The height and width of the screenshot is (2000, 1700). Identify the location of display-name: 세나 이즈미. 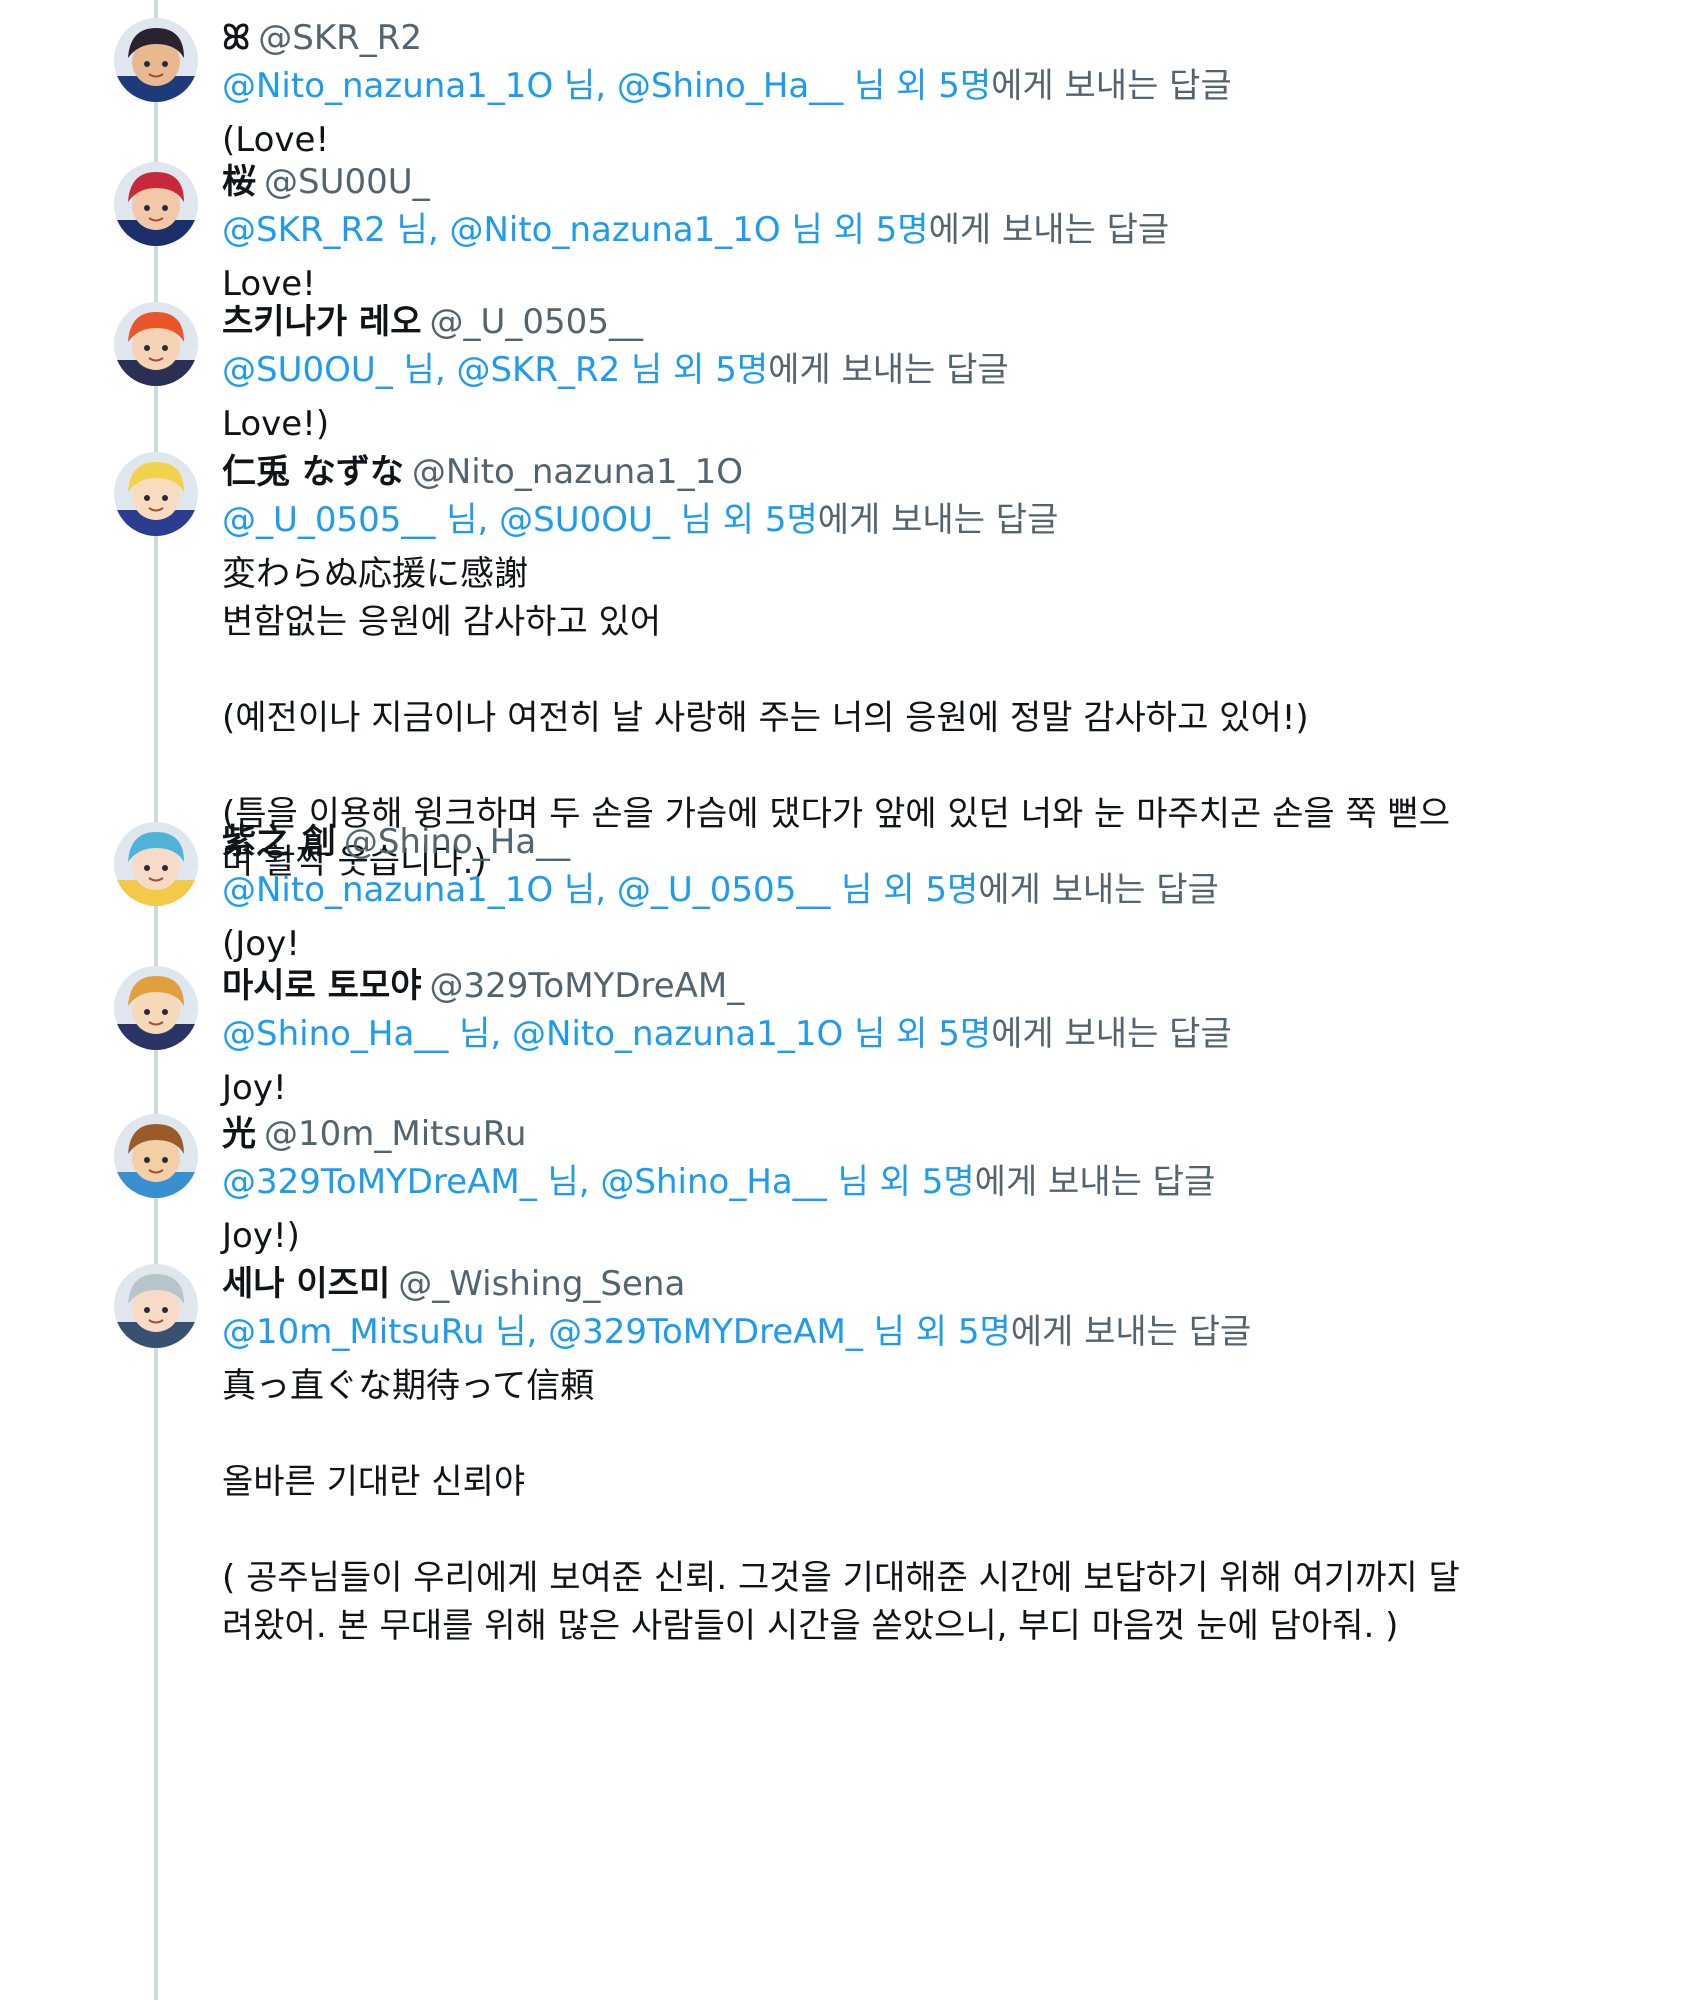
(306, 1284).